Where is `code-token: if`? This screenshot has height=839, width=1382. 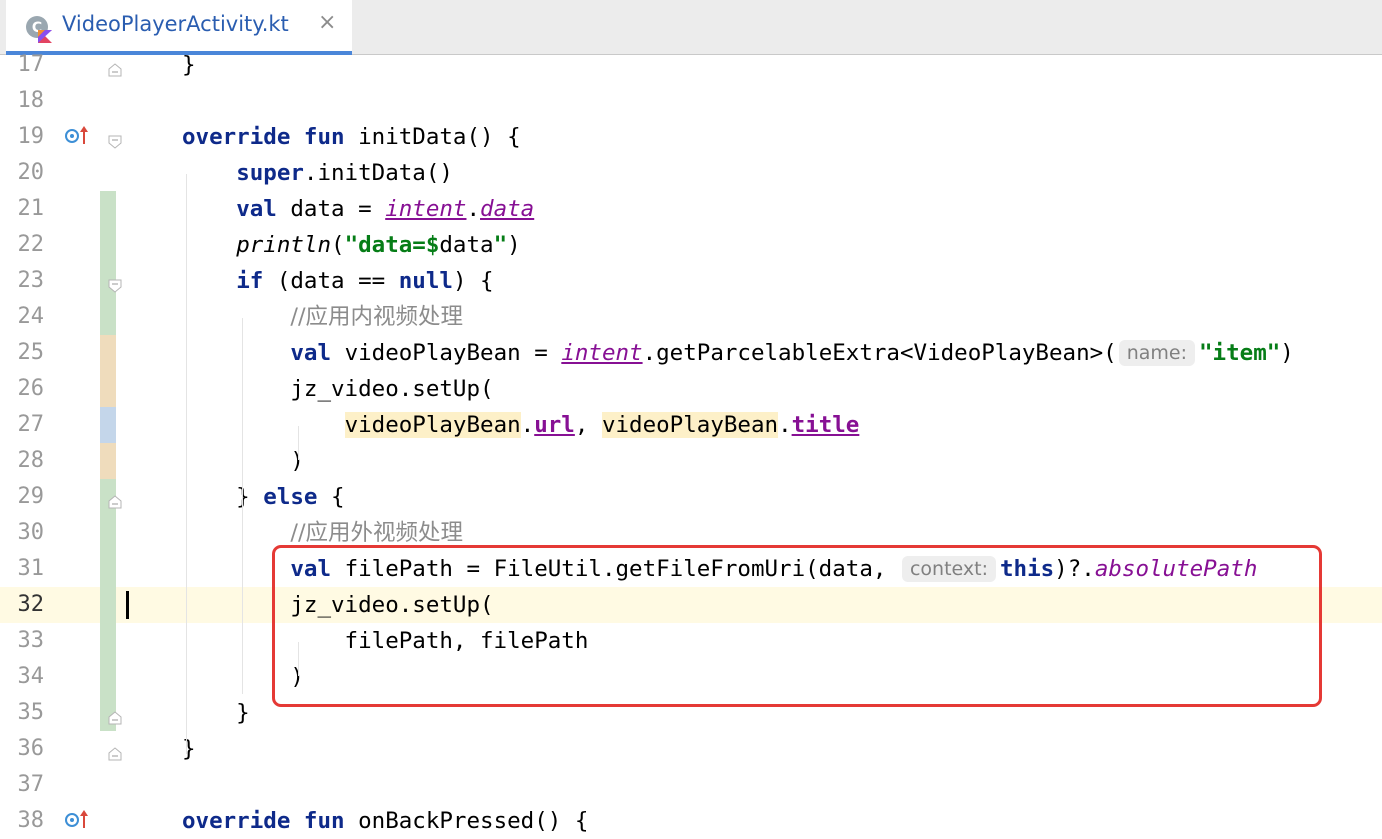 code-token: if is located at coordinates (256, 281).